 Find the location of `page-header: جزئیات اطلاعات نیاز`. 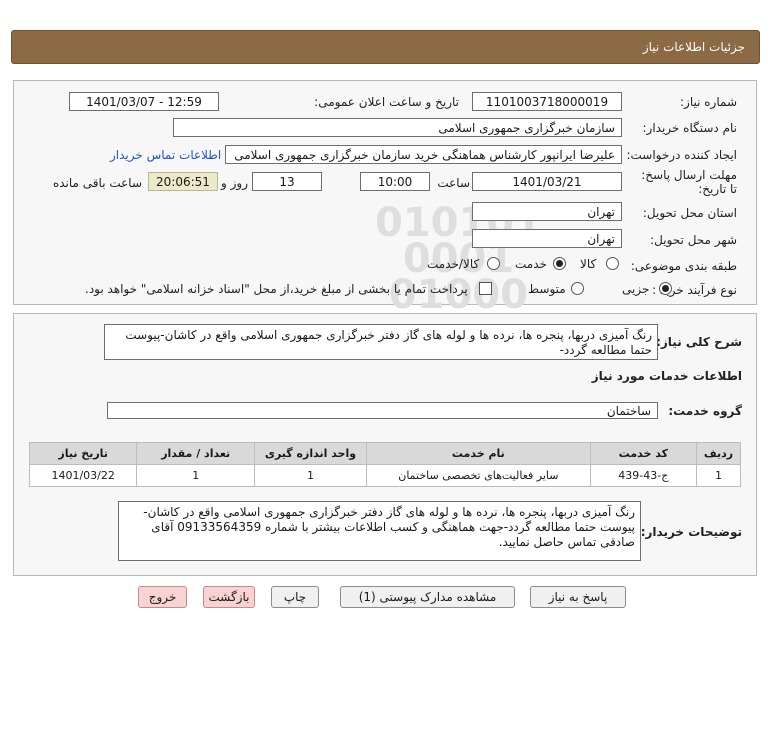

page-header: جزئیات اطلاعات نیاز is located at coordinates (385, 47).